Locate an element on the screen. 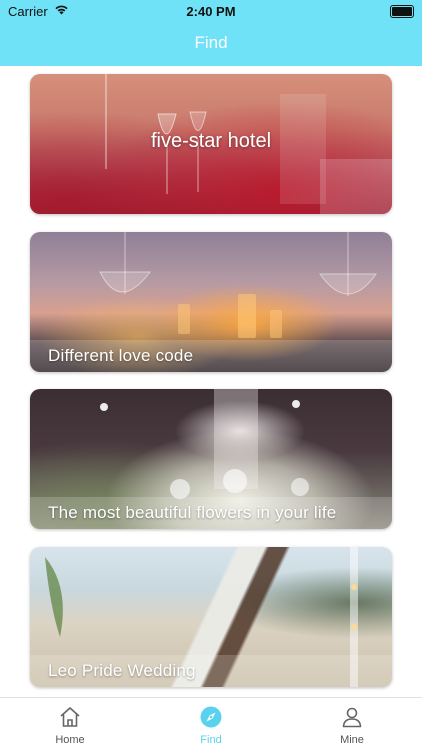 The image size is (422, 750). card-caption: Leo Pride Wedding is located at coordinates (122, 670).